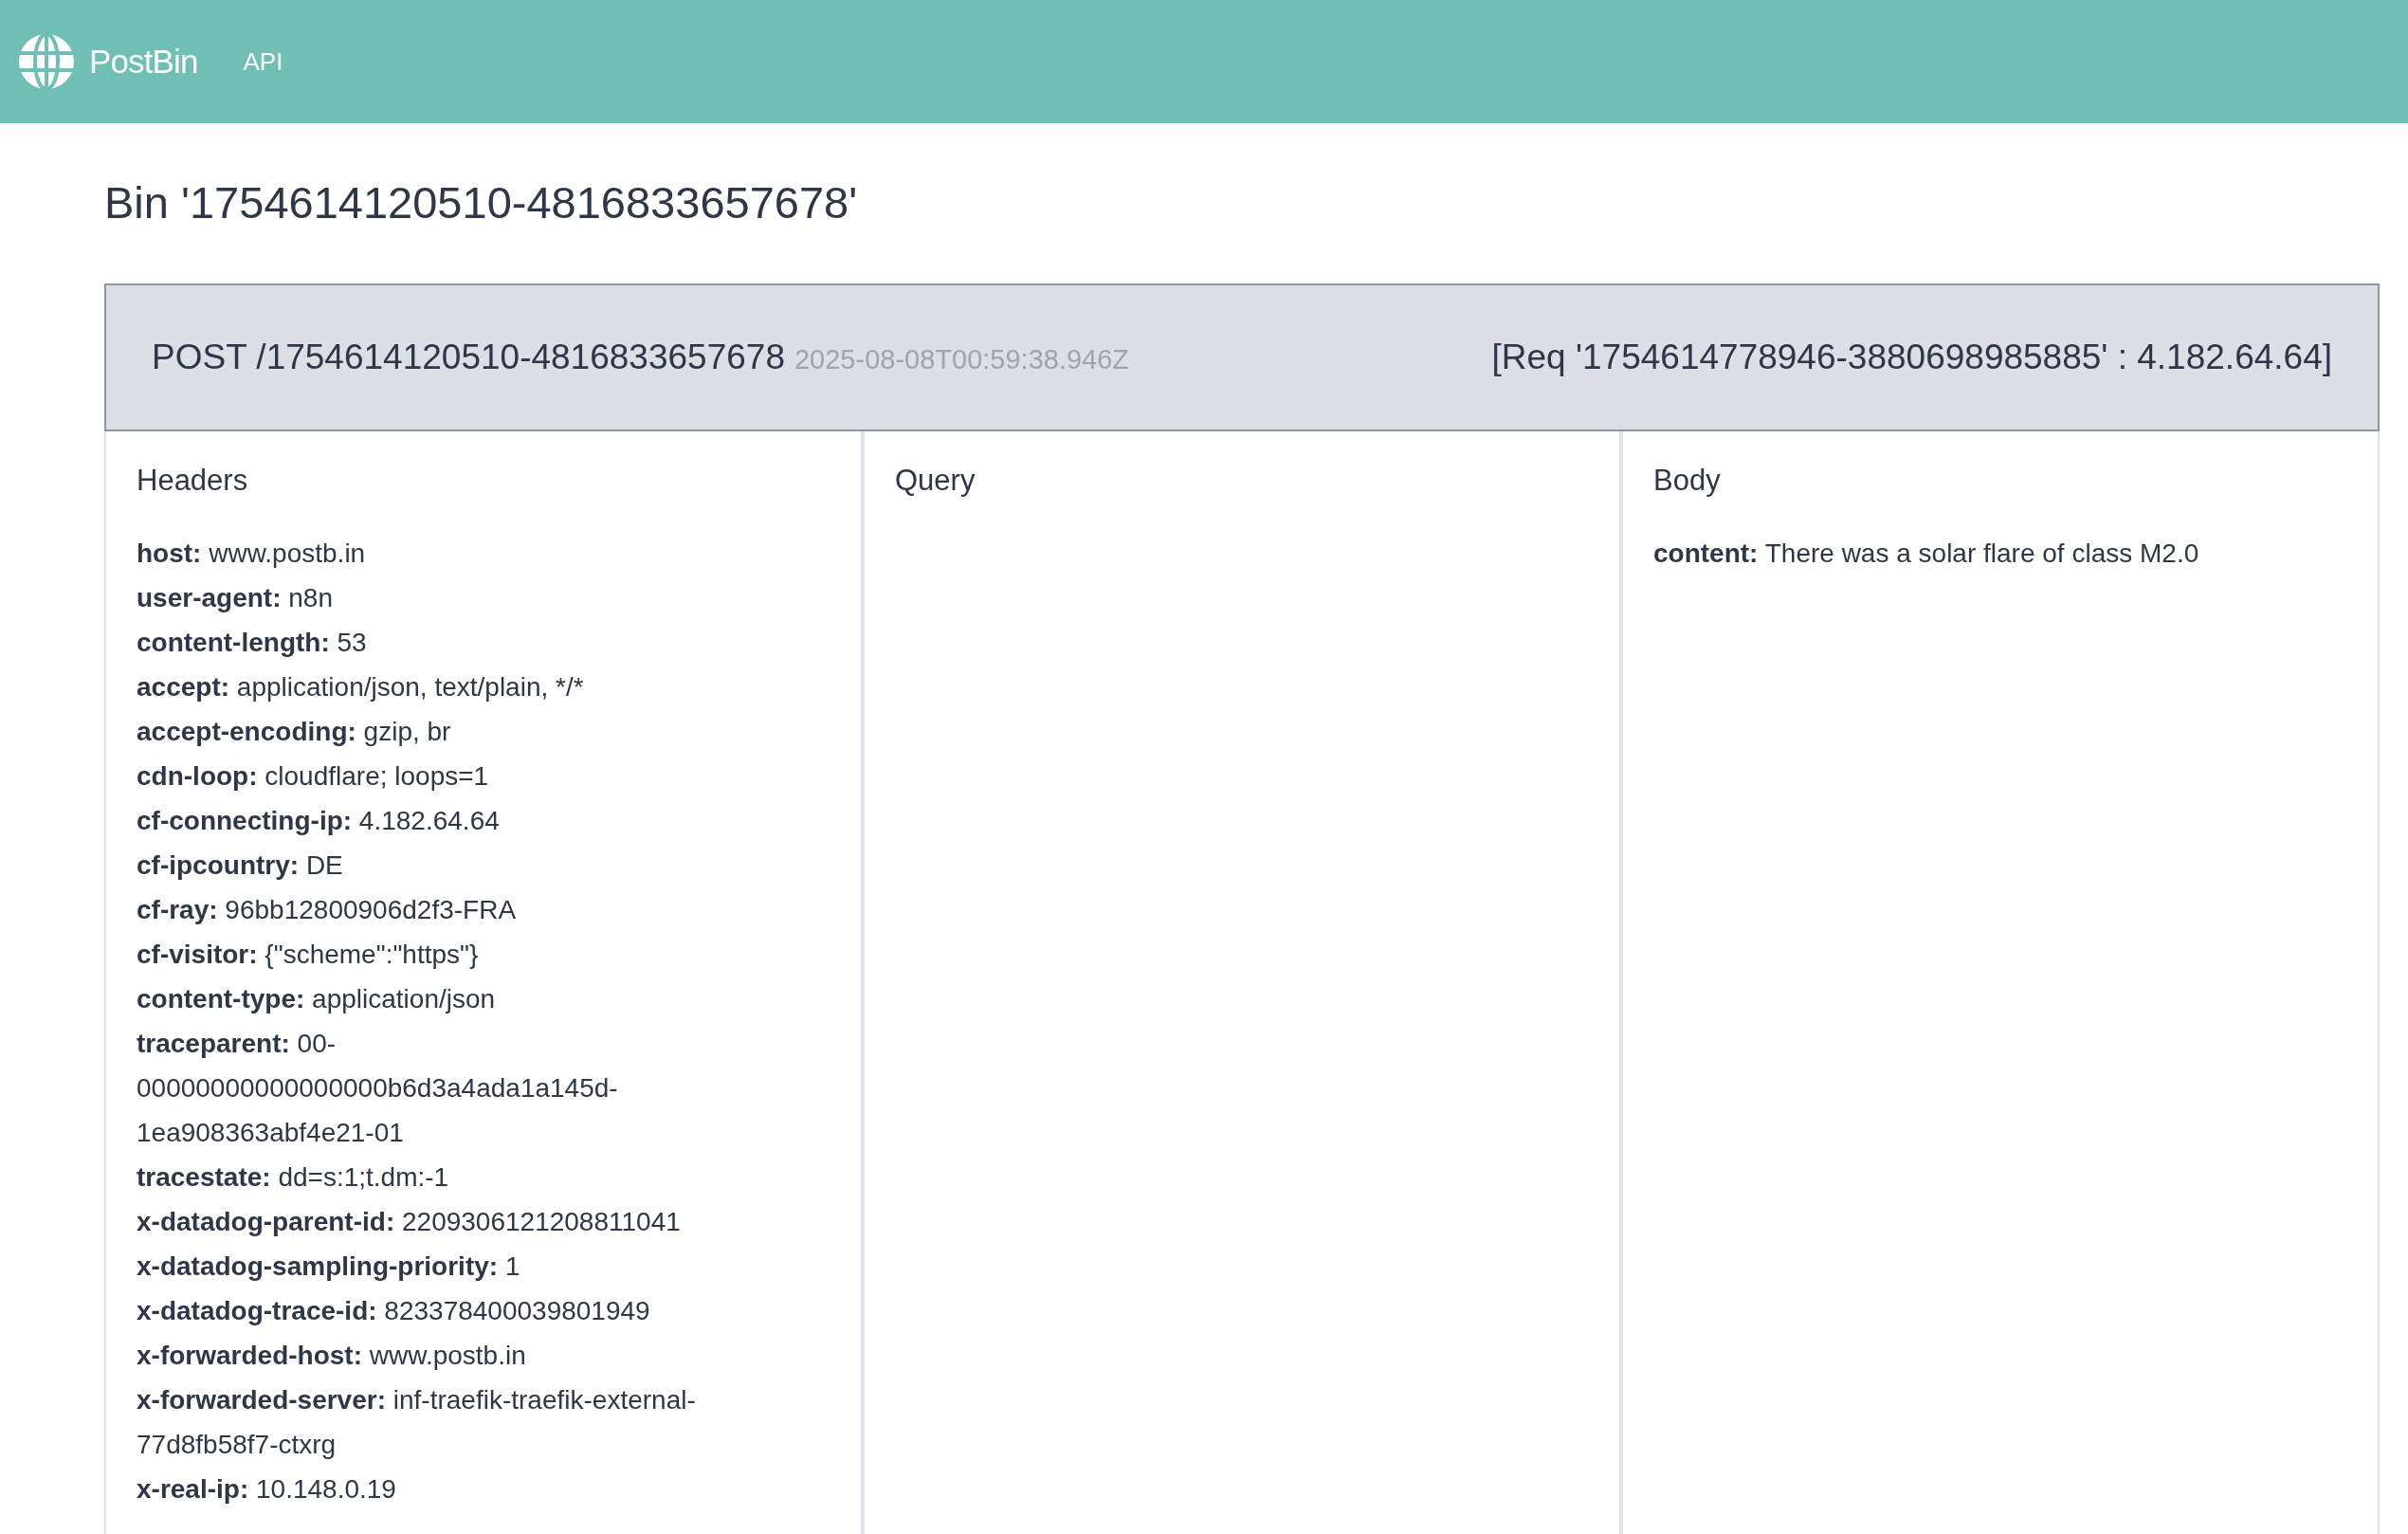  What do you see at coordinates (263, 62) in the screenshot?
I see `nav-link: API` at bounding box center [263, 62].